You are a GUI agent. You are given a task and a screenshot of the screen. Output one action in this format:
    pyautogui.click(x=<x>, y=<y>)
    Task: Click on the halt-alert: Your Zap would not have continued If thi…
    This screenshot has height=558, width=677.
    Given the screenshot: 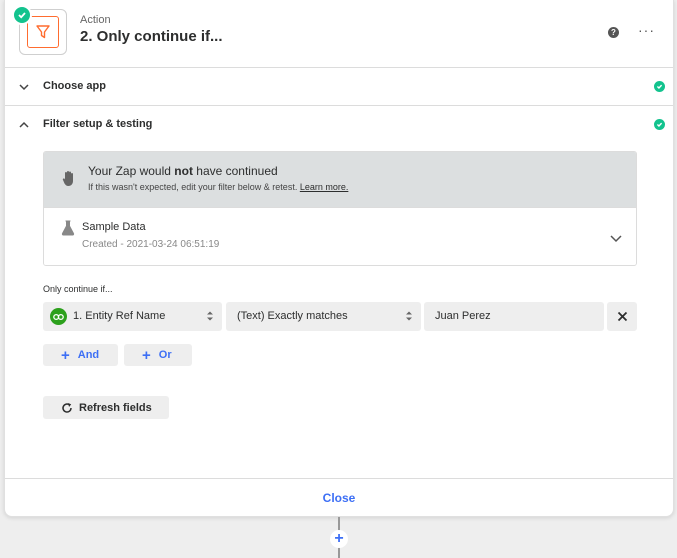 What is the action you would take?
    pyautogui.click(x=340, y=179)
    